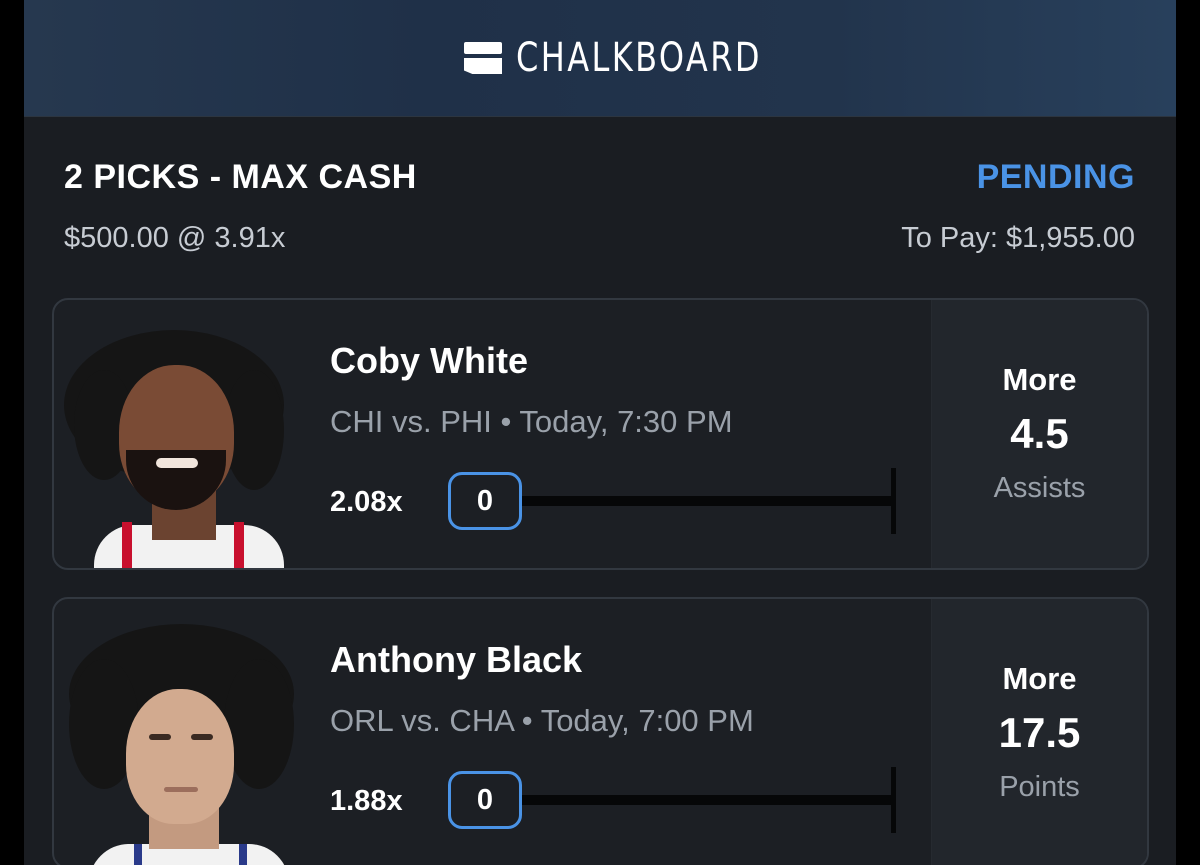  I want to click on brand-name: CHALKBOARD, so click(639, 58).